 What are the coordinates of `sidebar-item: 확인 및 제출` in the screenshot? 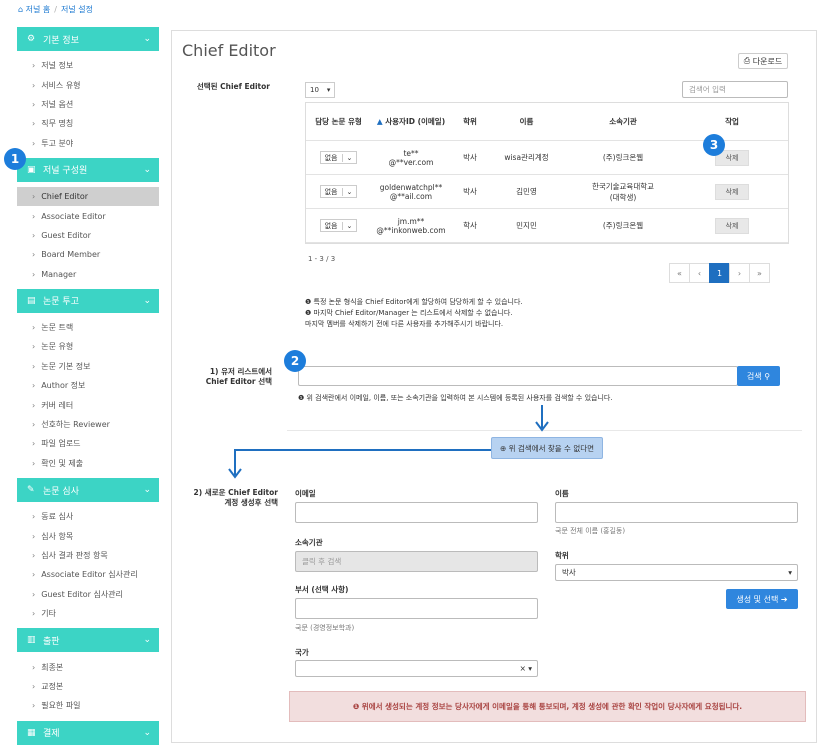 It's located at (88, 463).